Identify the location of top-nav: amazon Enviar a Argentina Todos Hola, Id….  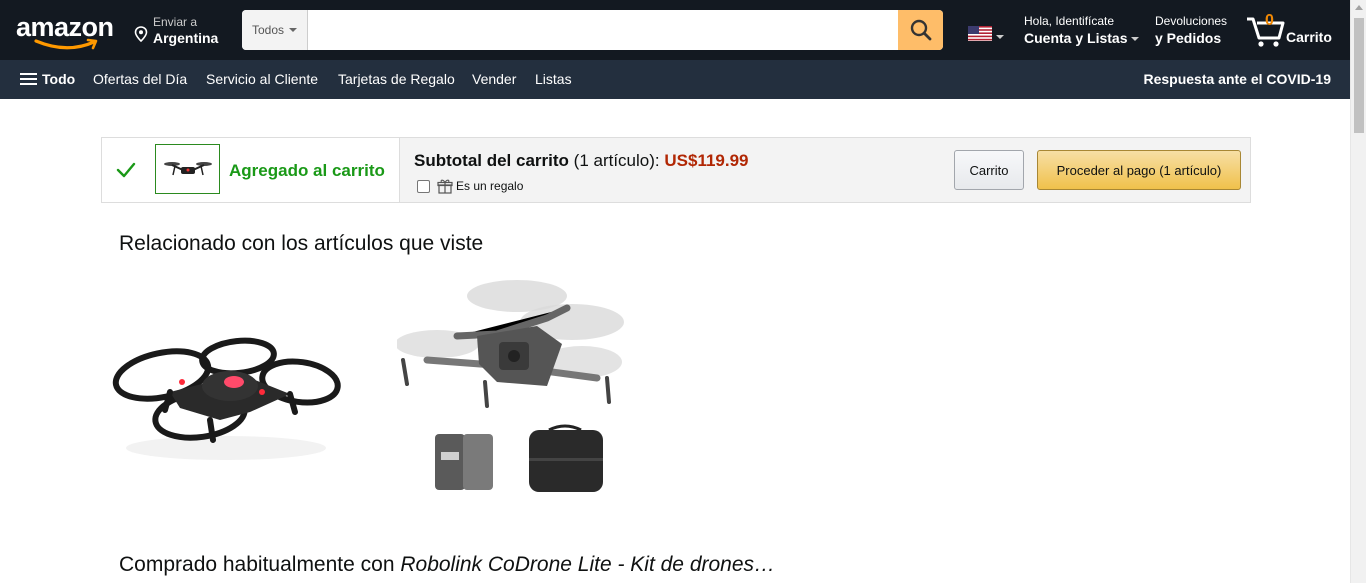
(675, 30).